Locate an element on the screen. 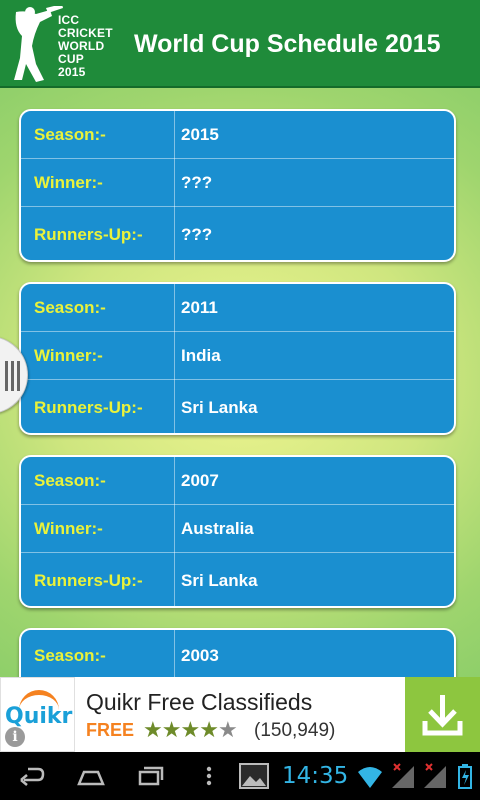 This screenshot has height=800, width=480. season-value: 2011 is located at coordinates (199, 307).